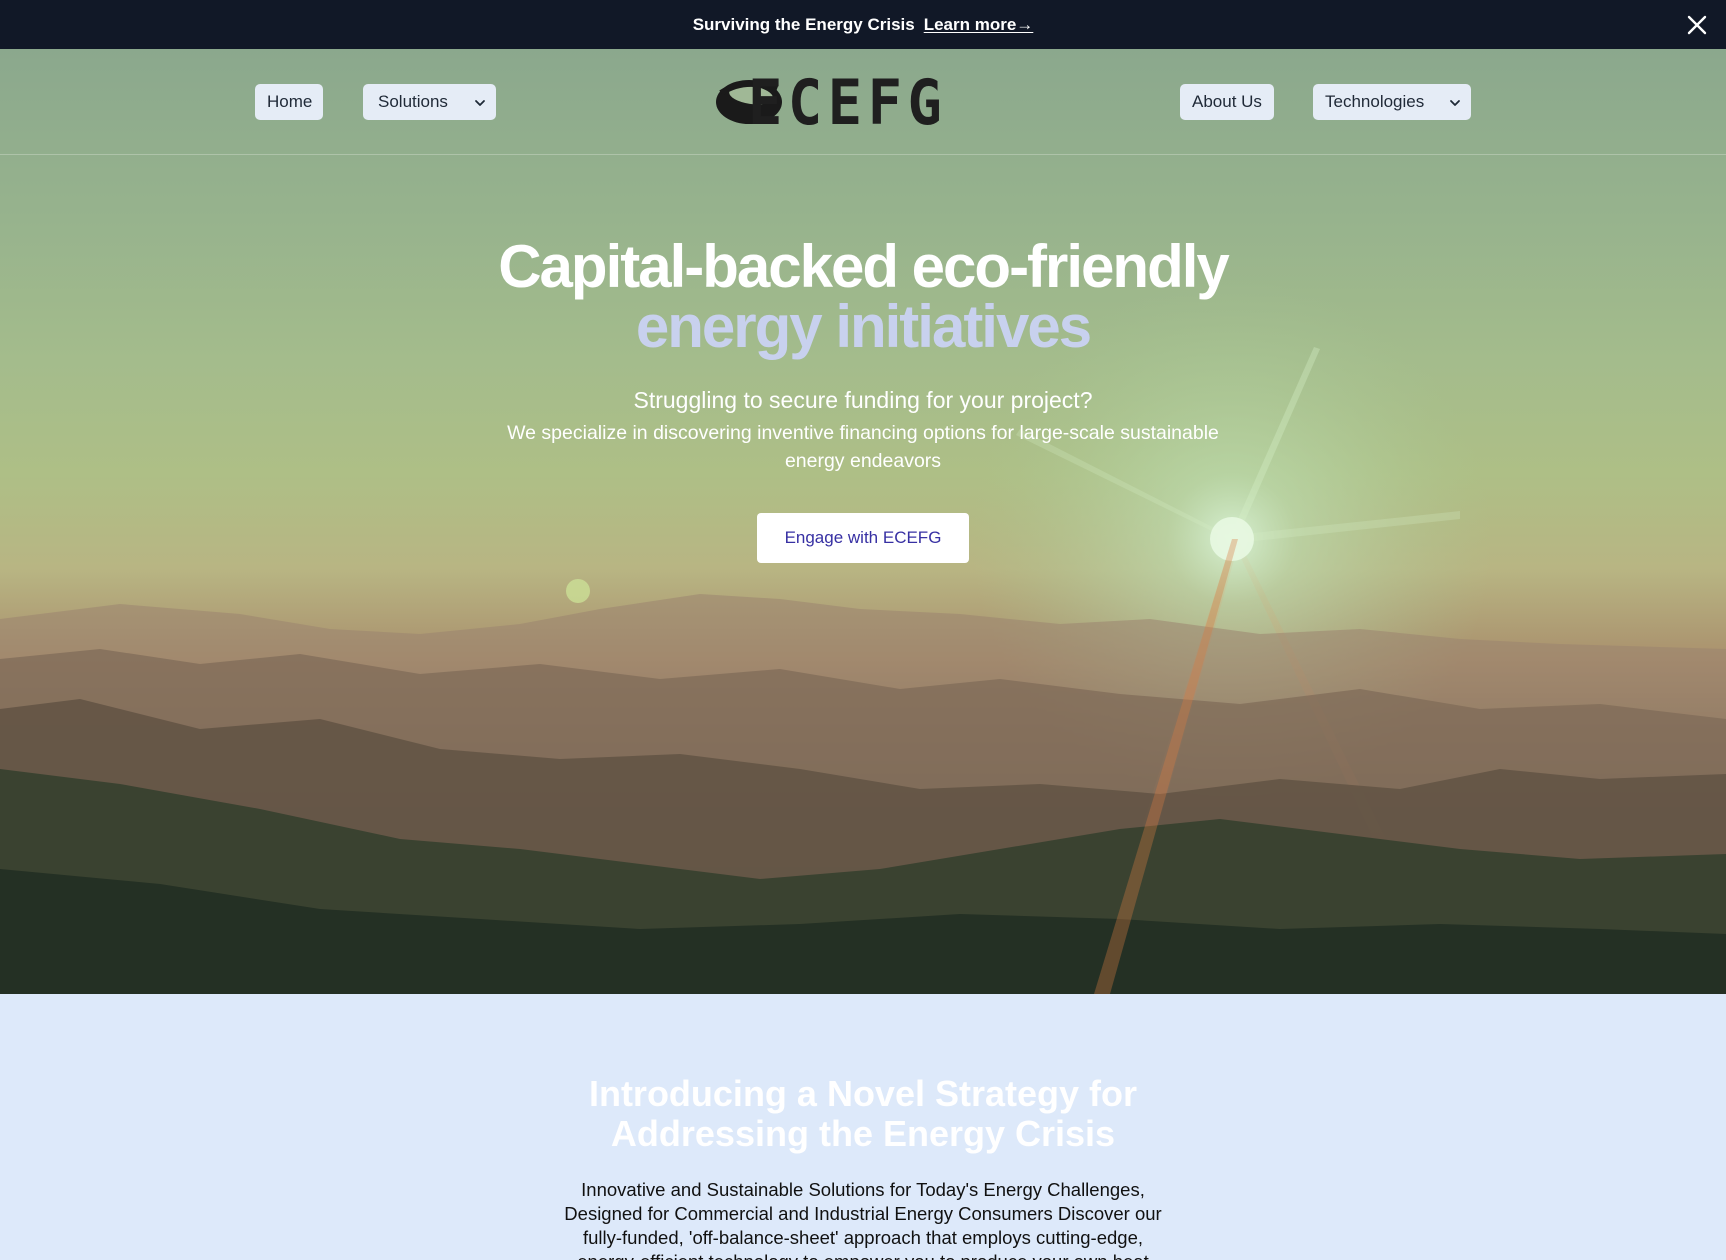  What do you see at coordinates (979, 25) in the screenshot?
I see `learn-more-link: Learn more→` at bounding box center [979, 25].